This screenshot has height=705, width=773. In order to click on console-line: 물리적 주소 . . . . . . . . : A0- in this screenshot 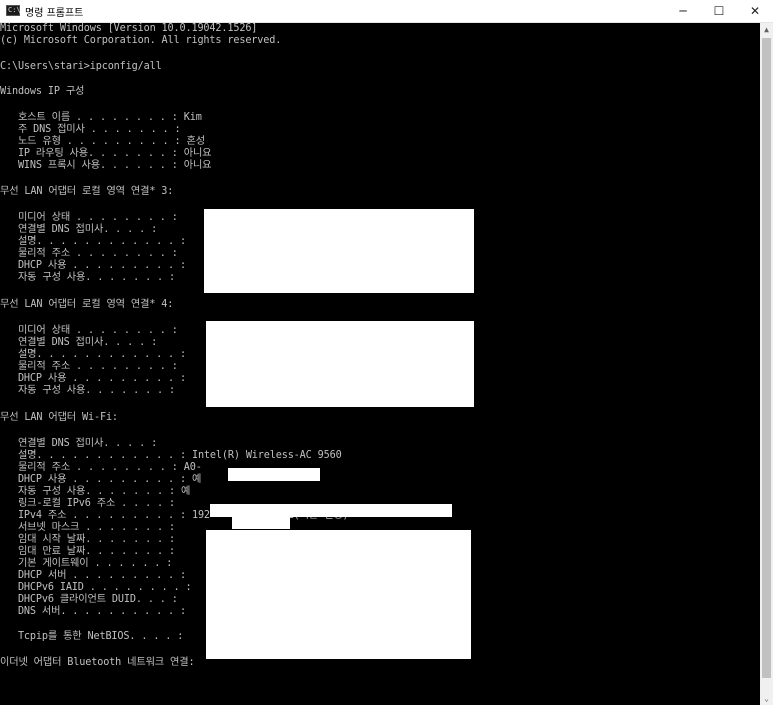, I will do `click(101, 467)`.